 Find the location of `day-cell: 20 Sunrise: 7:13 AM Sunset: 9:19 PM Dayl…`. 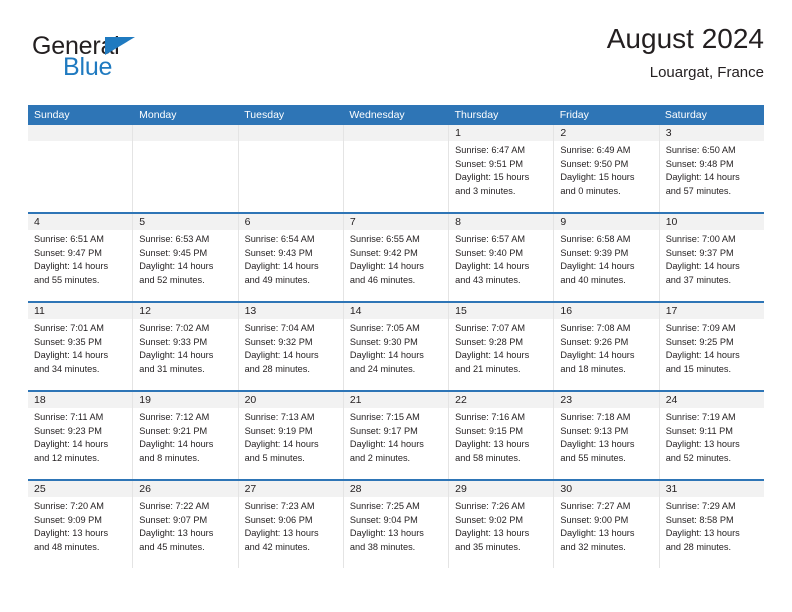

day-cell: 20 Sunrise: 7:13 AM Sunset: 9:19 PM Dayl… is located at coordinates (291, 435).